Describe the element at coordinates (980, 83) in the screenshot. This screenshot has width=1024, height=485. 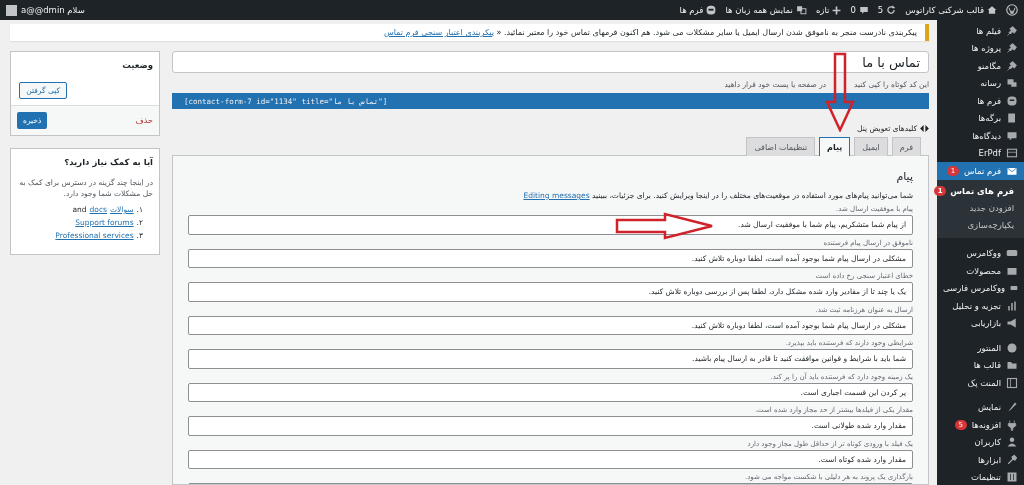
I see `menu-item: رسانه` at that location.